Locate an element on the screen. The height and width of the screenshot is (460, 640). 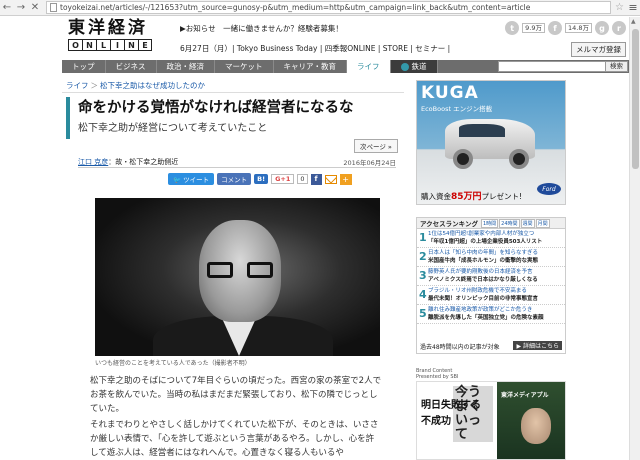
article-title: 命をかける覚悟がなければ経営者になるな is located at coordinates (216, 108).